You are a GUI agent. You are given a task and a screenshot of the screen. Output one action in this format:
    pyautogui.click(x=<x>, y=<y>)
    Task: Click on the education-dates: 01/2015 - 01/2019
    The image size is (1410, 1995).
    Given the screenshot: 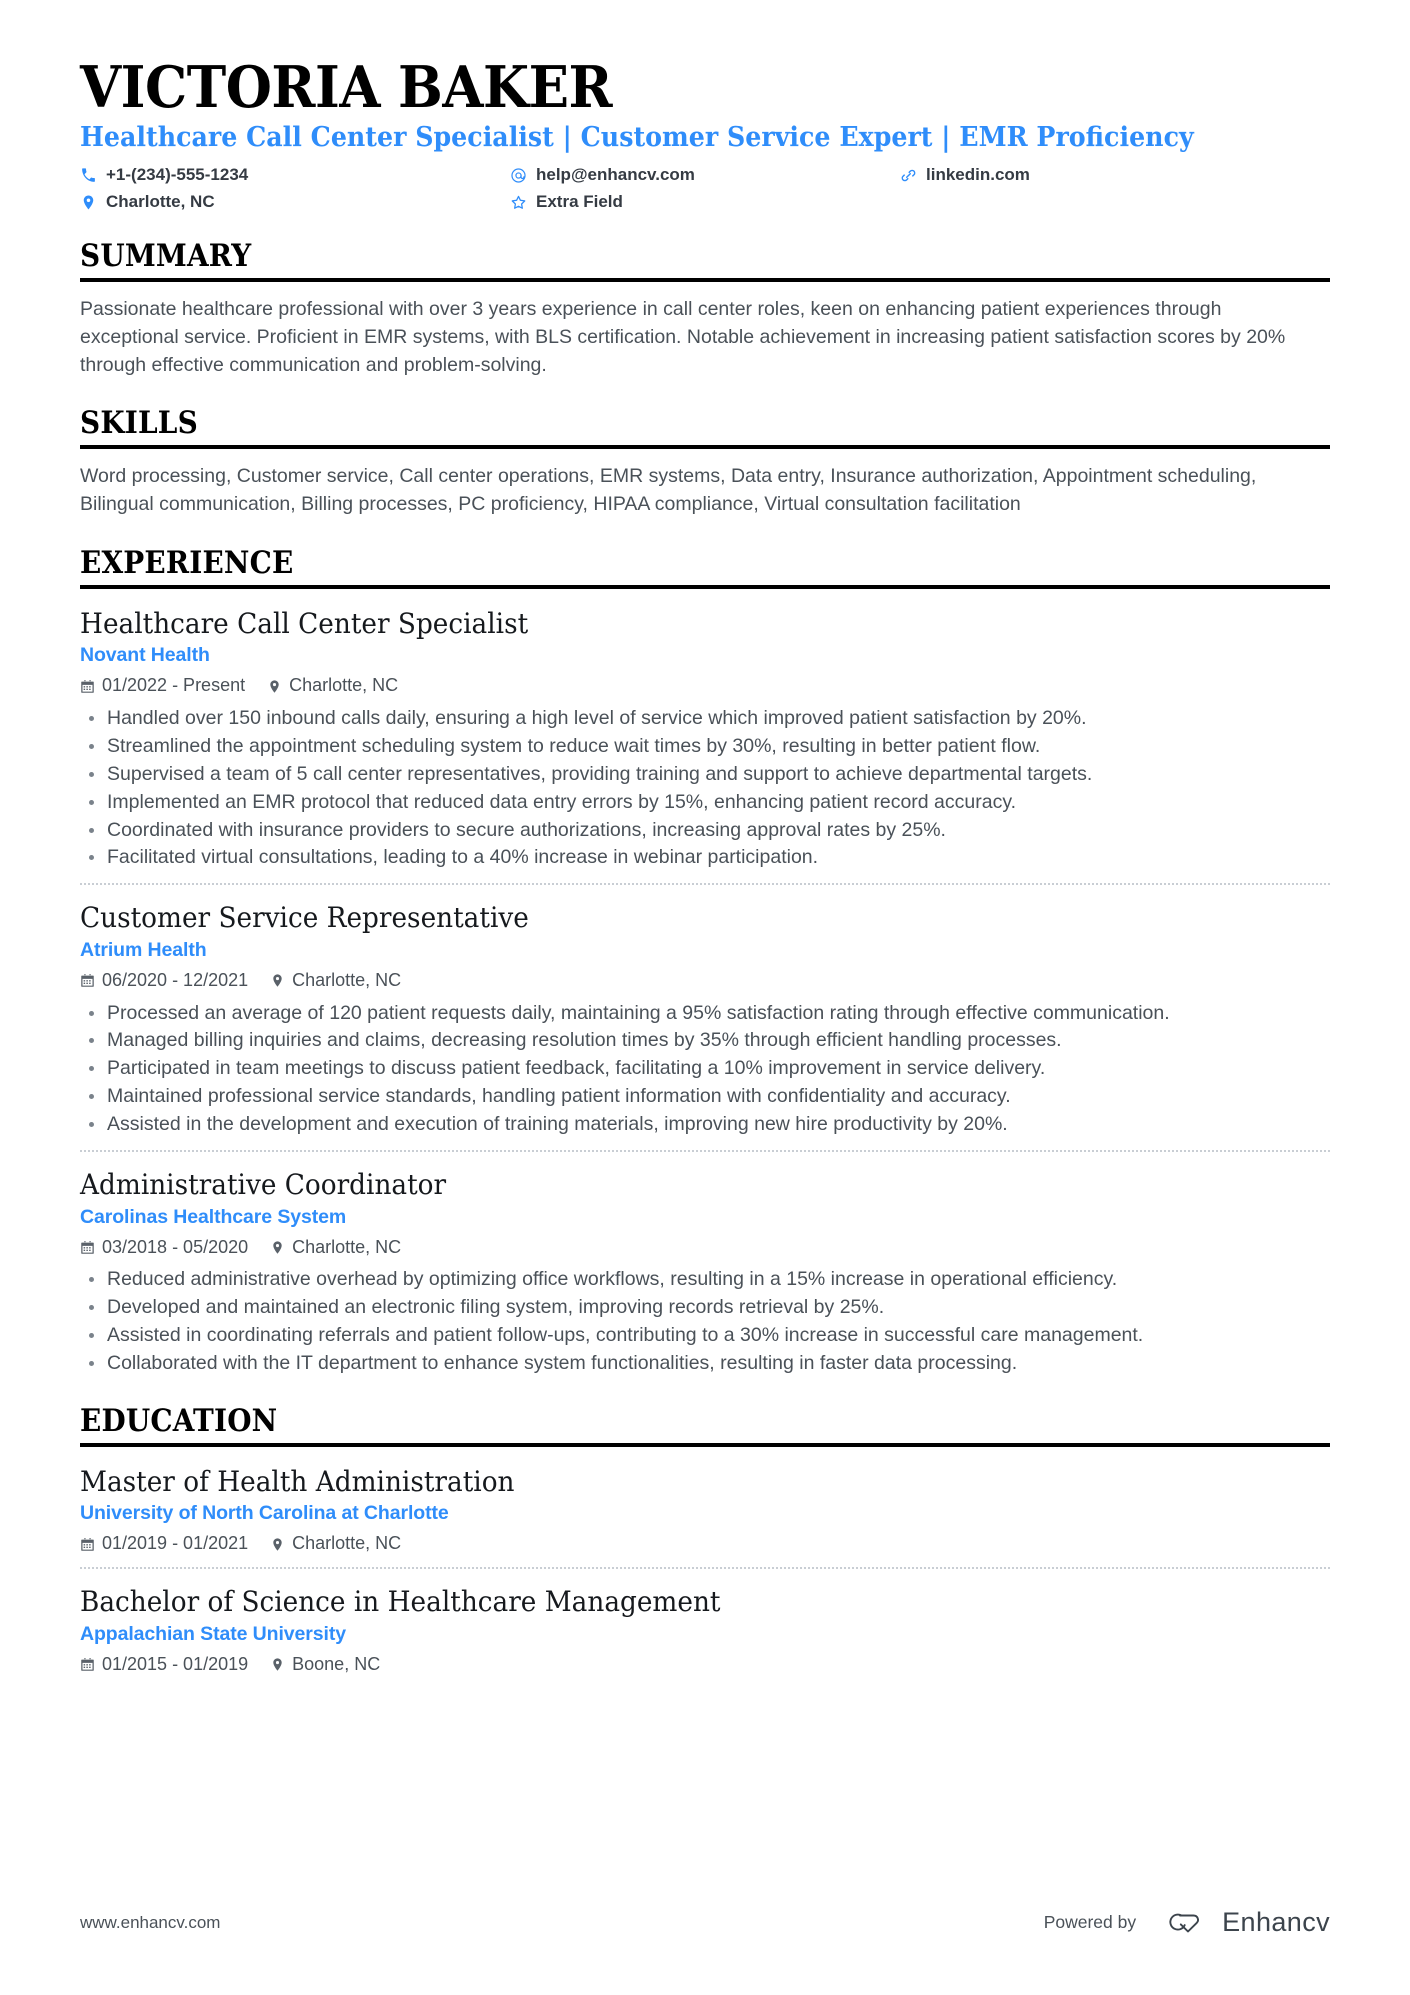 What is the action you would take?
    pyautogui.click(x=164, y=1665)
    